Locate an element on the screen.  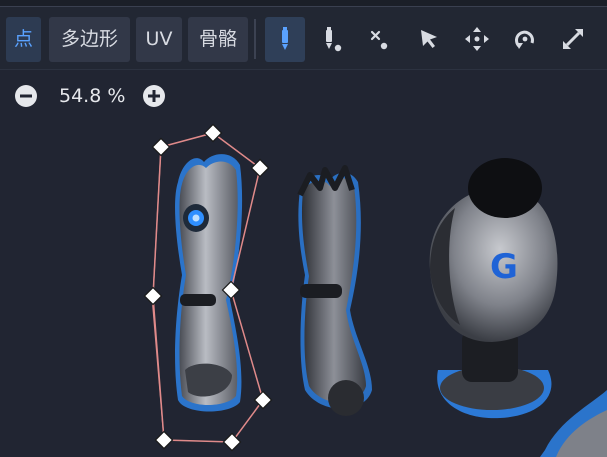
scale-icon is located at coordinates (573, 39).